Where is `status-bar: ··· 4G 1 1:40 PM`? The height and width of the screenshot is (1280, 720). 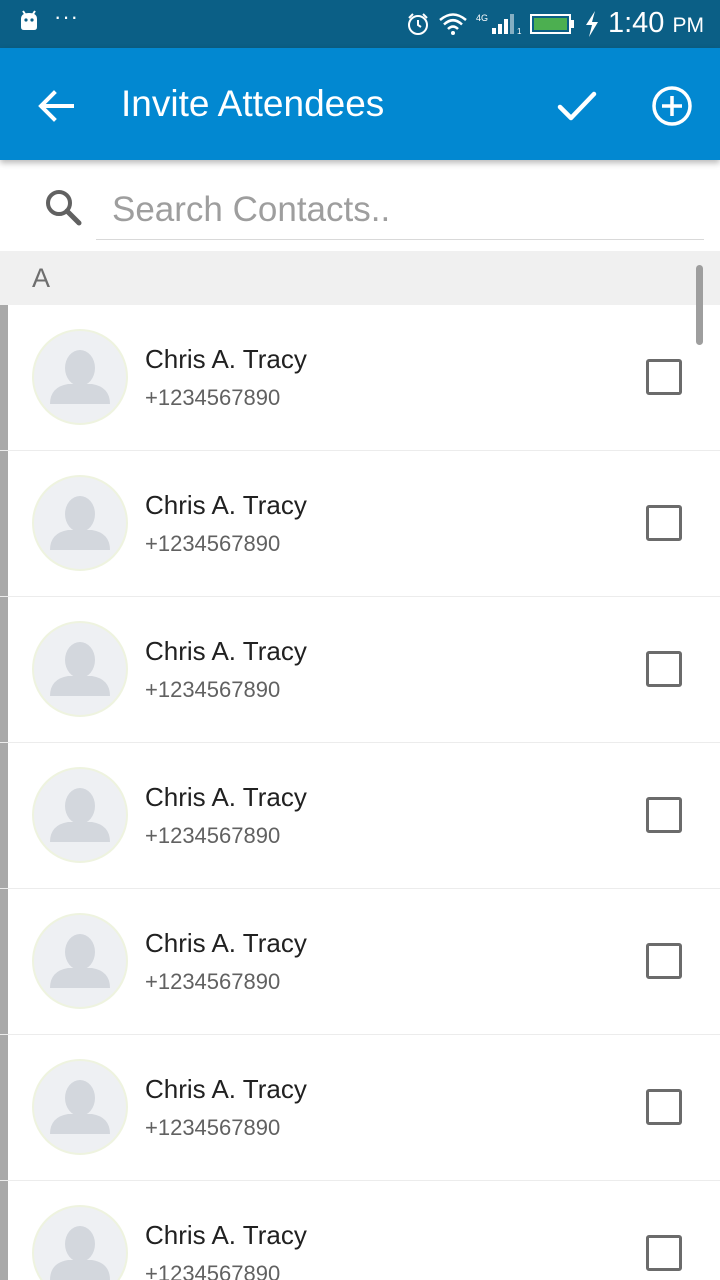 status-bar: ··· 4G 1 1:40 PM is located at coordinates (360, 24).